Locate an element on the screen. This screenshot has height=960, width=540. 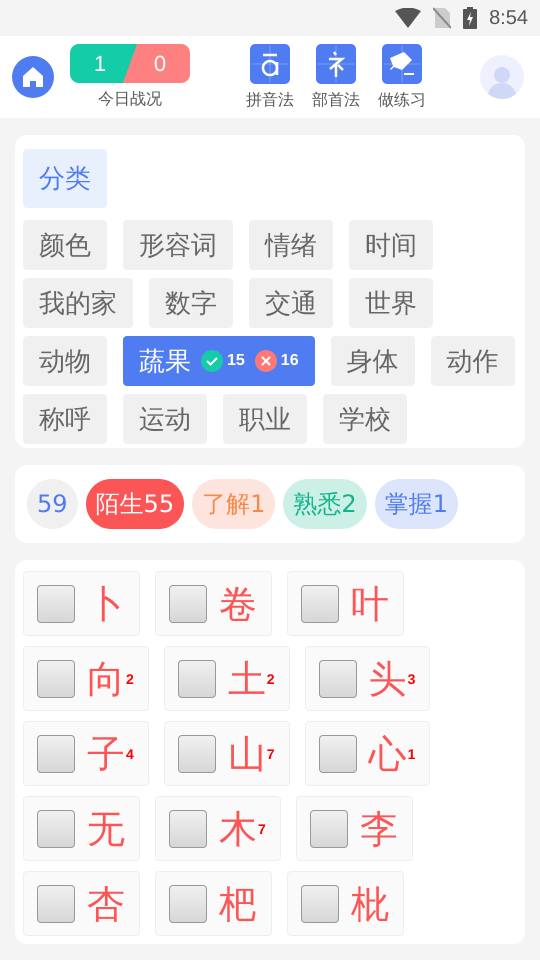
tool-button: 拼音法 is located at coordinates (270, 77).